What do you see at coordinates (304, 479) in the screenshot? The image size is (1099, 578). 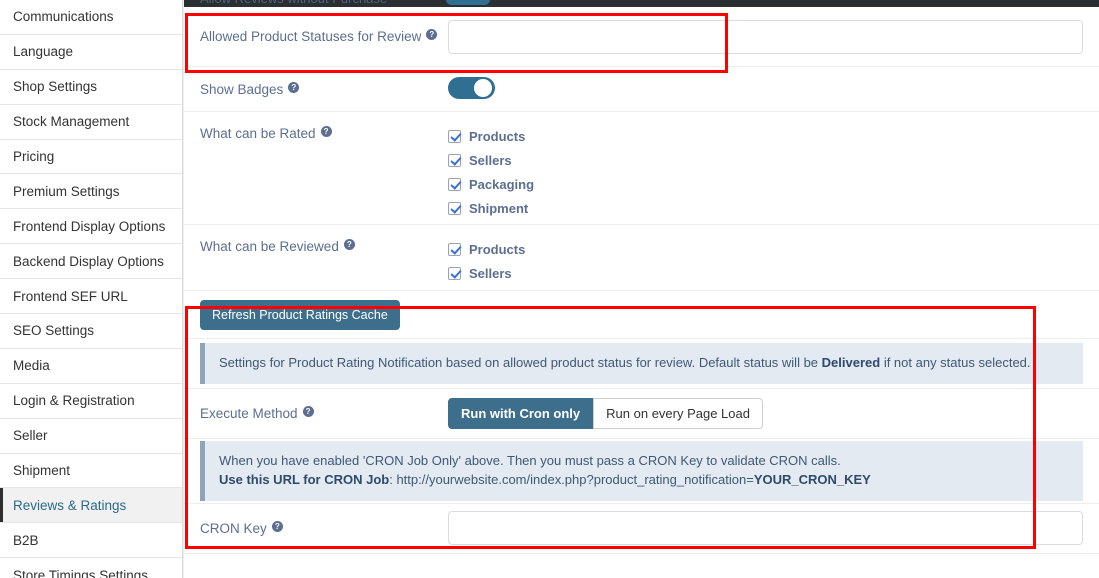 I see `cron-banner-line2-label: Use this URL for CRON Job` at bounding box center [304, 479].